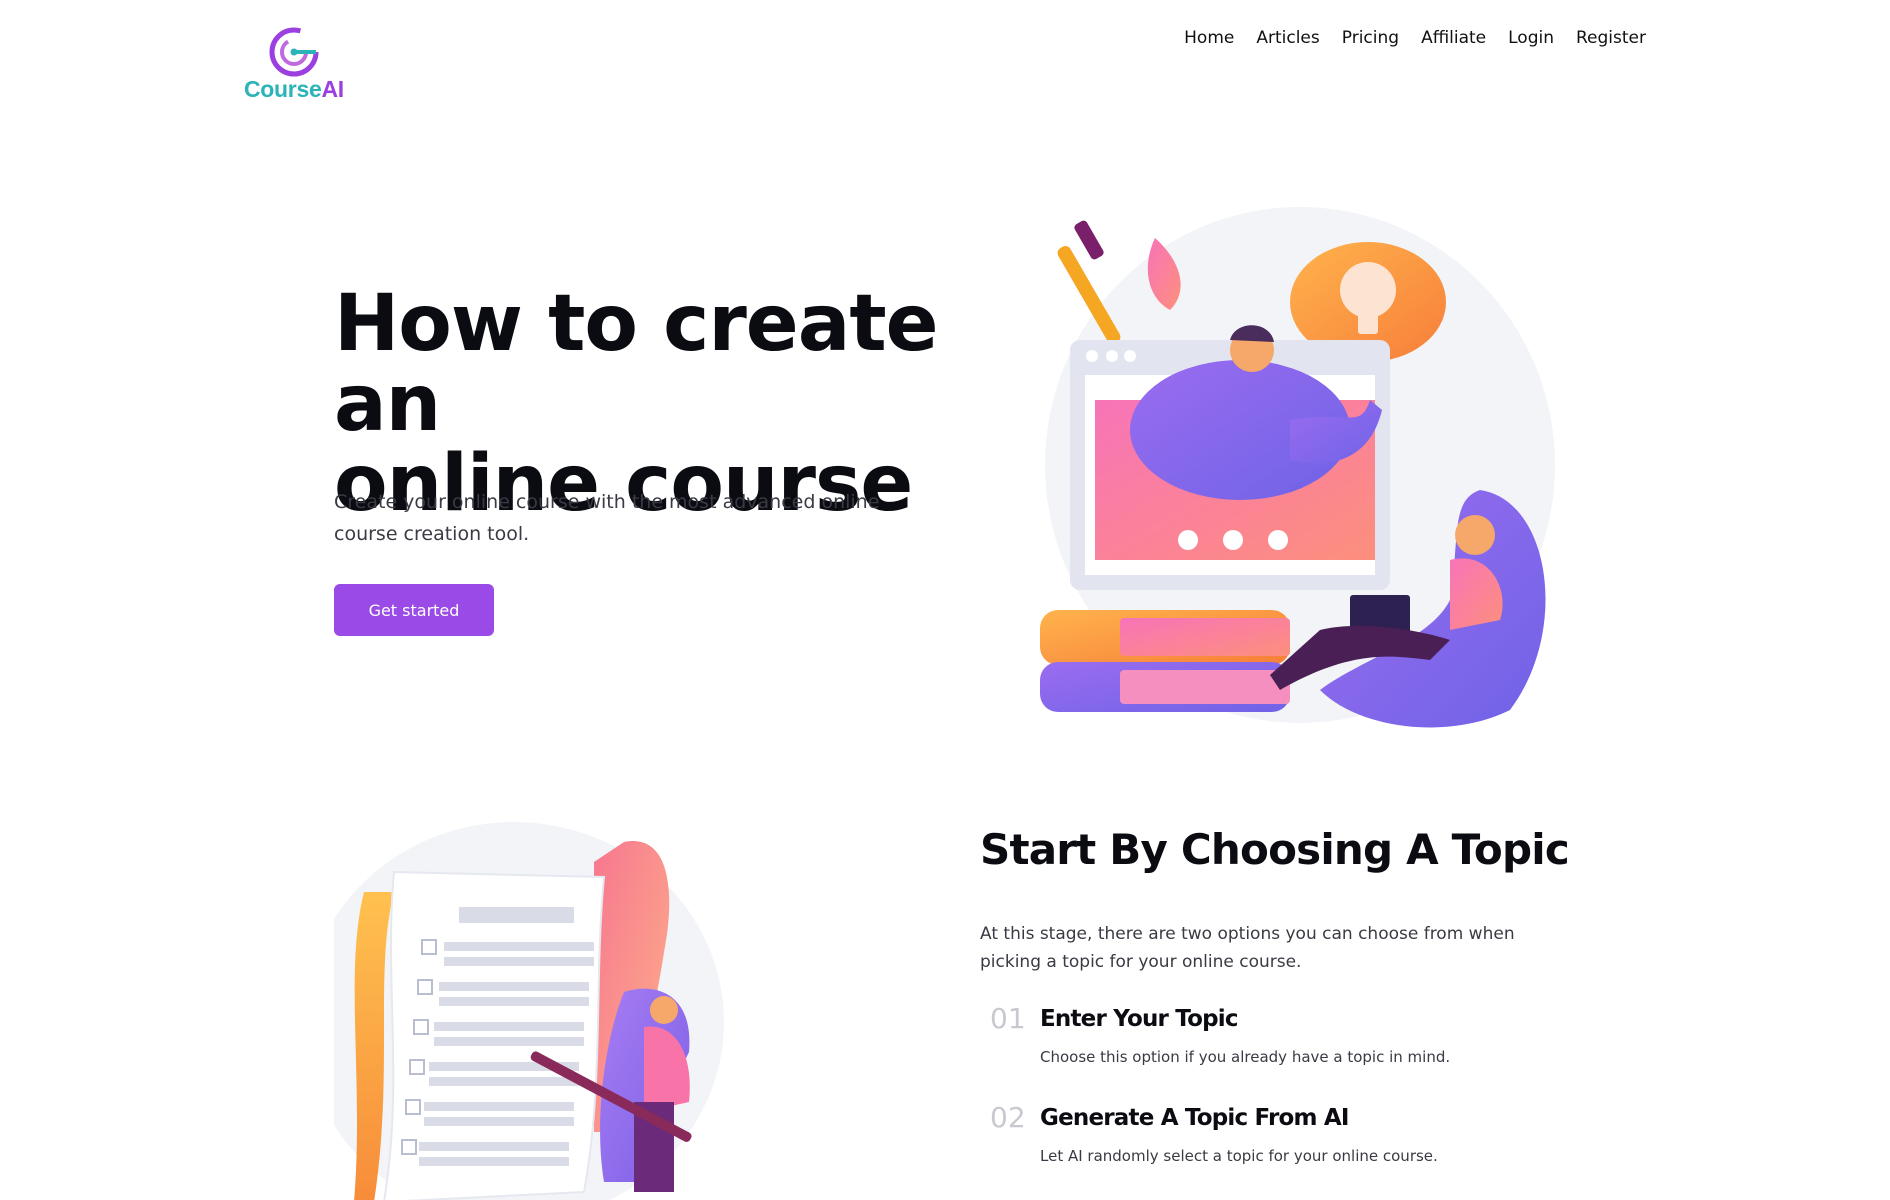 This screenshot has height=1200, width=1890. Describe the element at coordinates (1611, 38) in the screenshot. I see `nav-register: Register` at that location.